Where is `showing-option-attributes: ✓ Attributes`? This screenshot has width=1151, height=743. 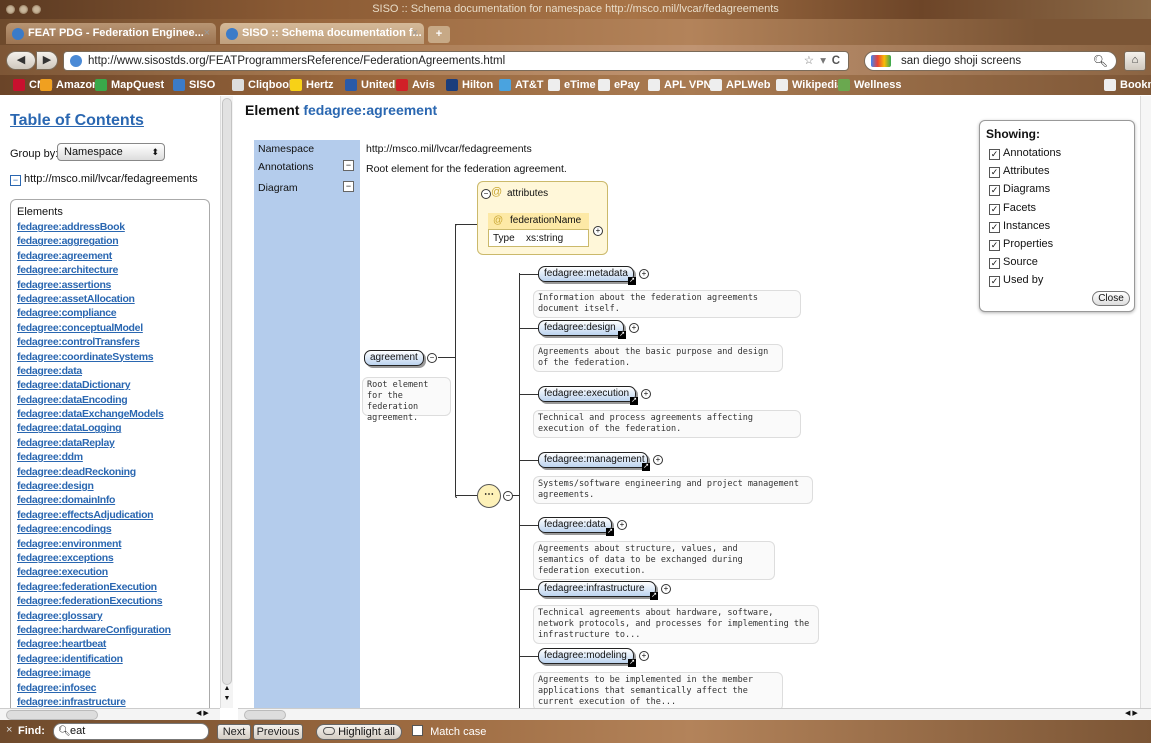 showing-option-attributes: ✓ Attributes is located at coordinates (1019, 172).